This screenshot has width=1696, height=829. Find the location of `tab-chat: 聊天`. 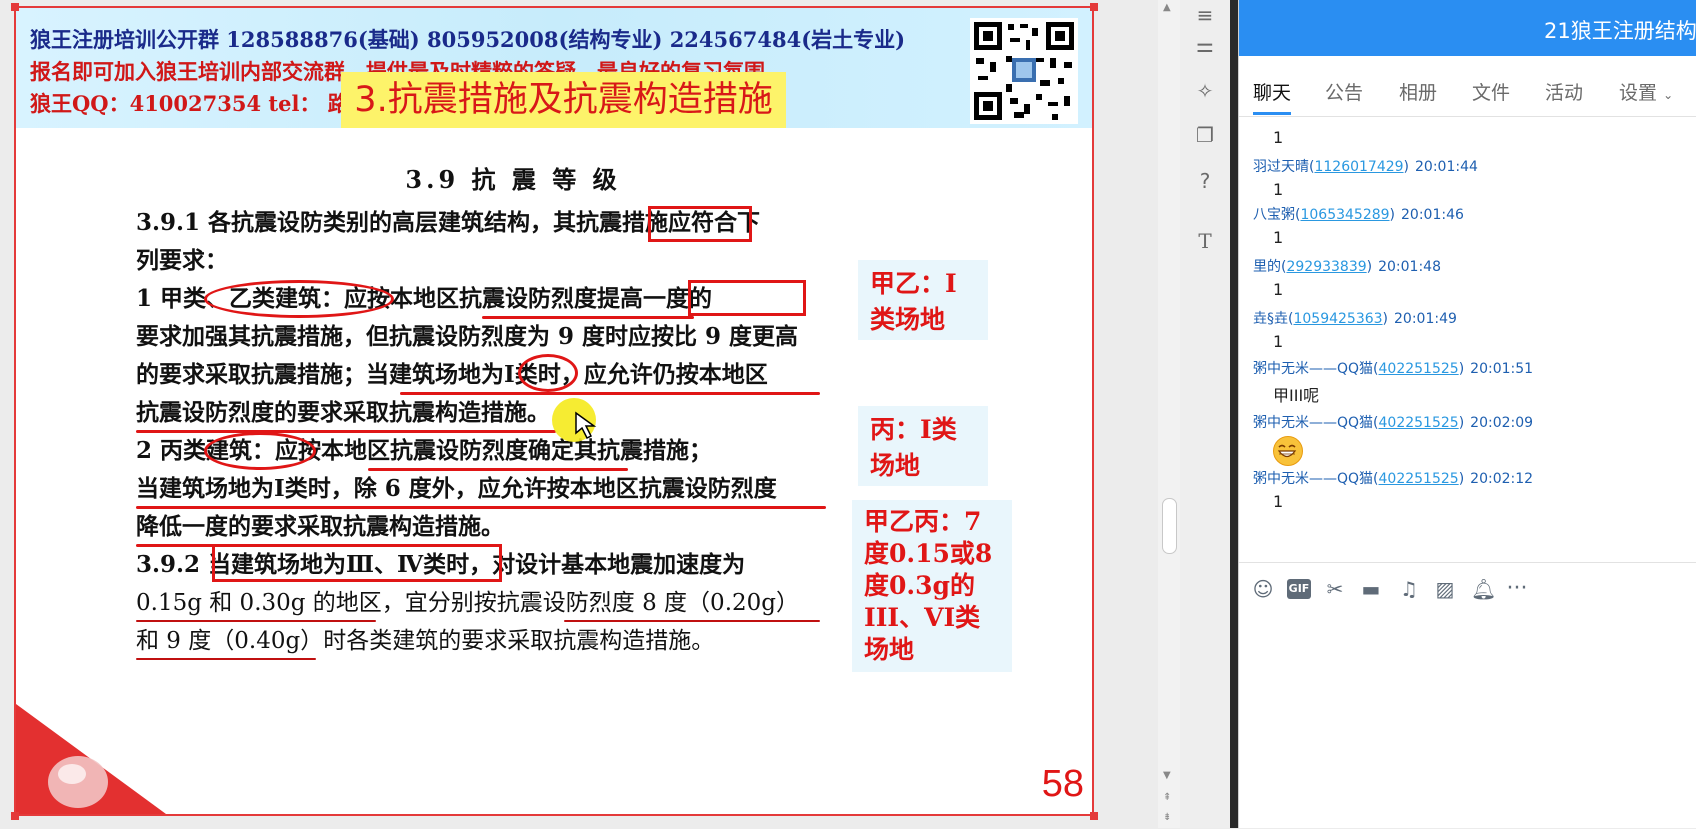

tab-chat: 聊天 is located at coordinates (1272, 96).